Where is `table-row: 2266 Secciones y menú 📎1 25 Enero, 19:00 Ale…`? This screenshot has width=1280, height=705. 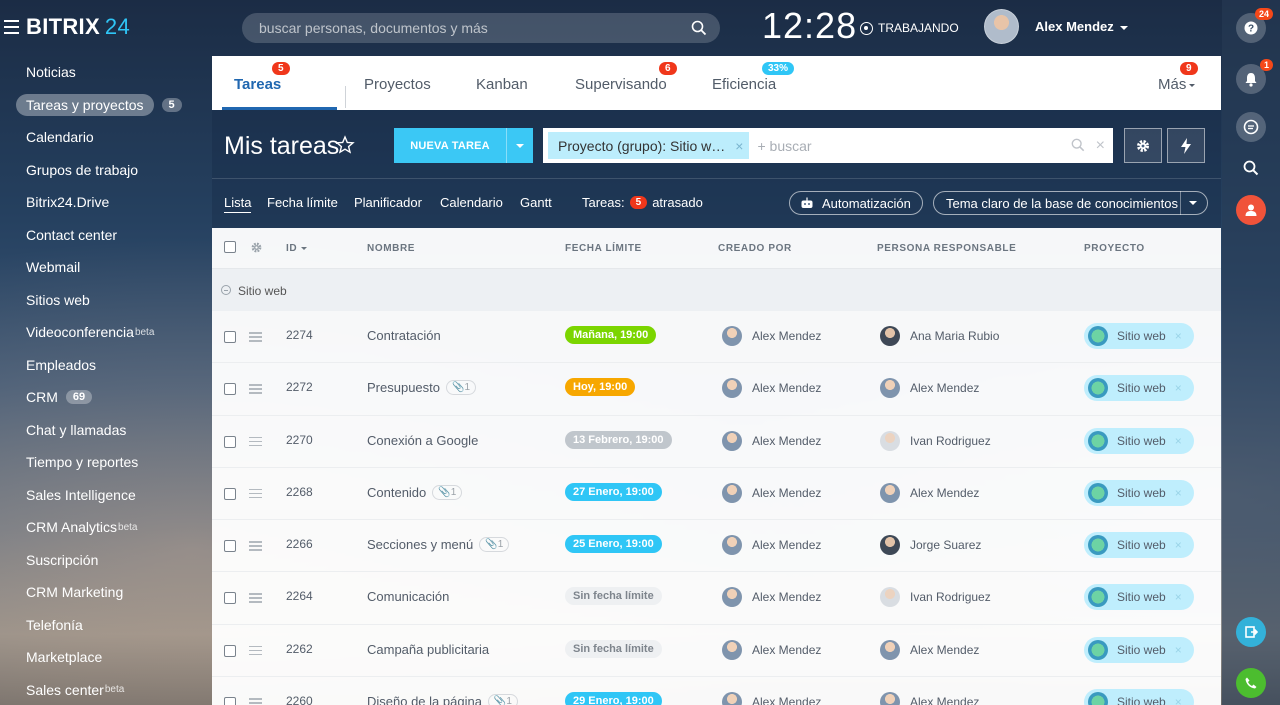
table-row: 2266 Secciones y menú 📎1 25 Enero, 19:00 Ale… is located at coordinates (716, 546).